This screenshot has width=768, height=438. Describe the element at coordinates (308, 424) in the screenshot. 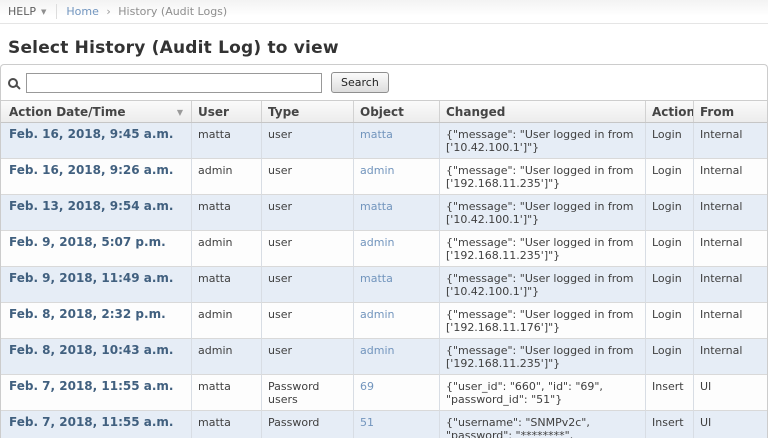

I see `cell-type: Password` at that location.